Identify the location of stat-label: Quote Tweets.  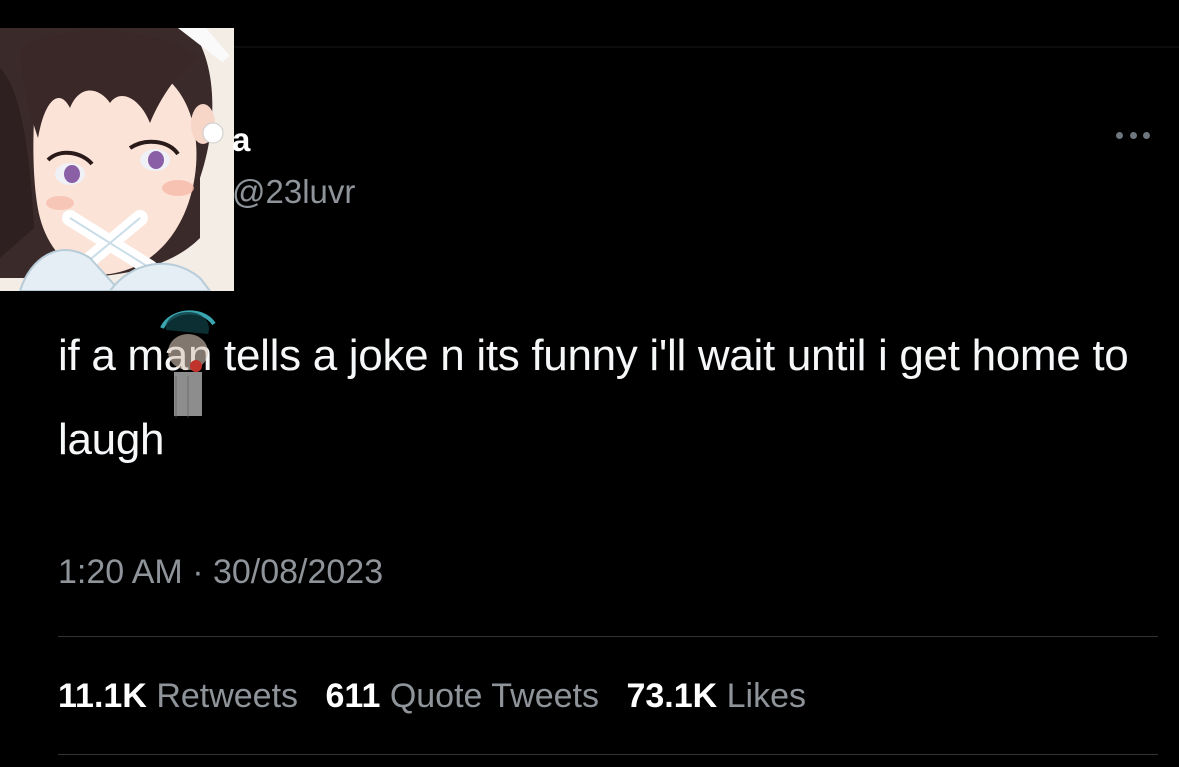
(494, 696).